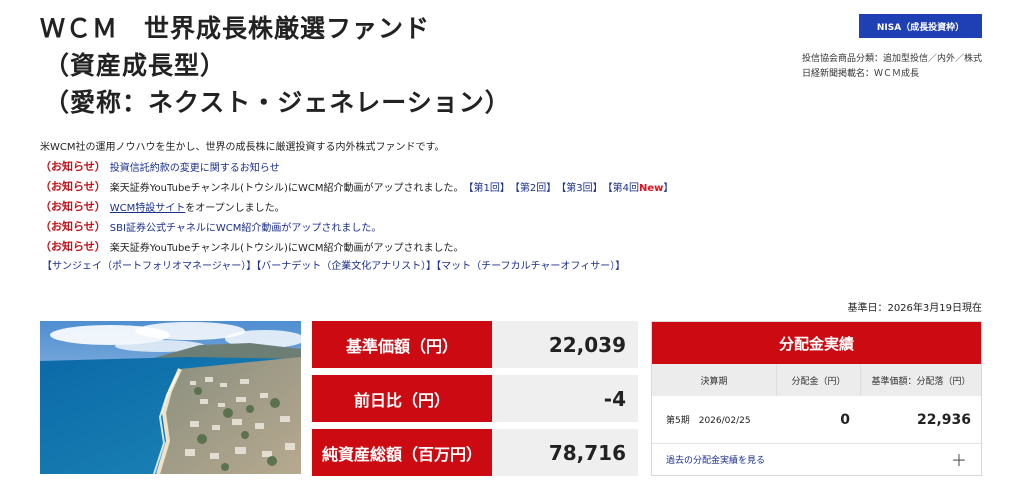 The width and height of the screenshot is (1024, 489). Describe the element at coordinates (565, 452) in the screenshot. I see `metric-net-assets-value: 78,716` at that location.